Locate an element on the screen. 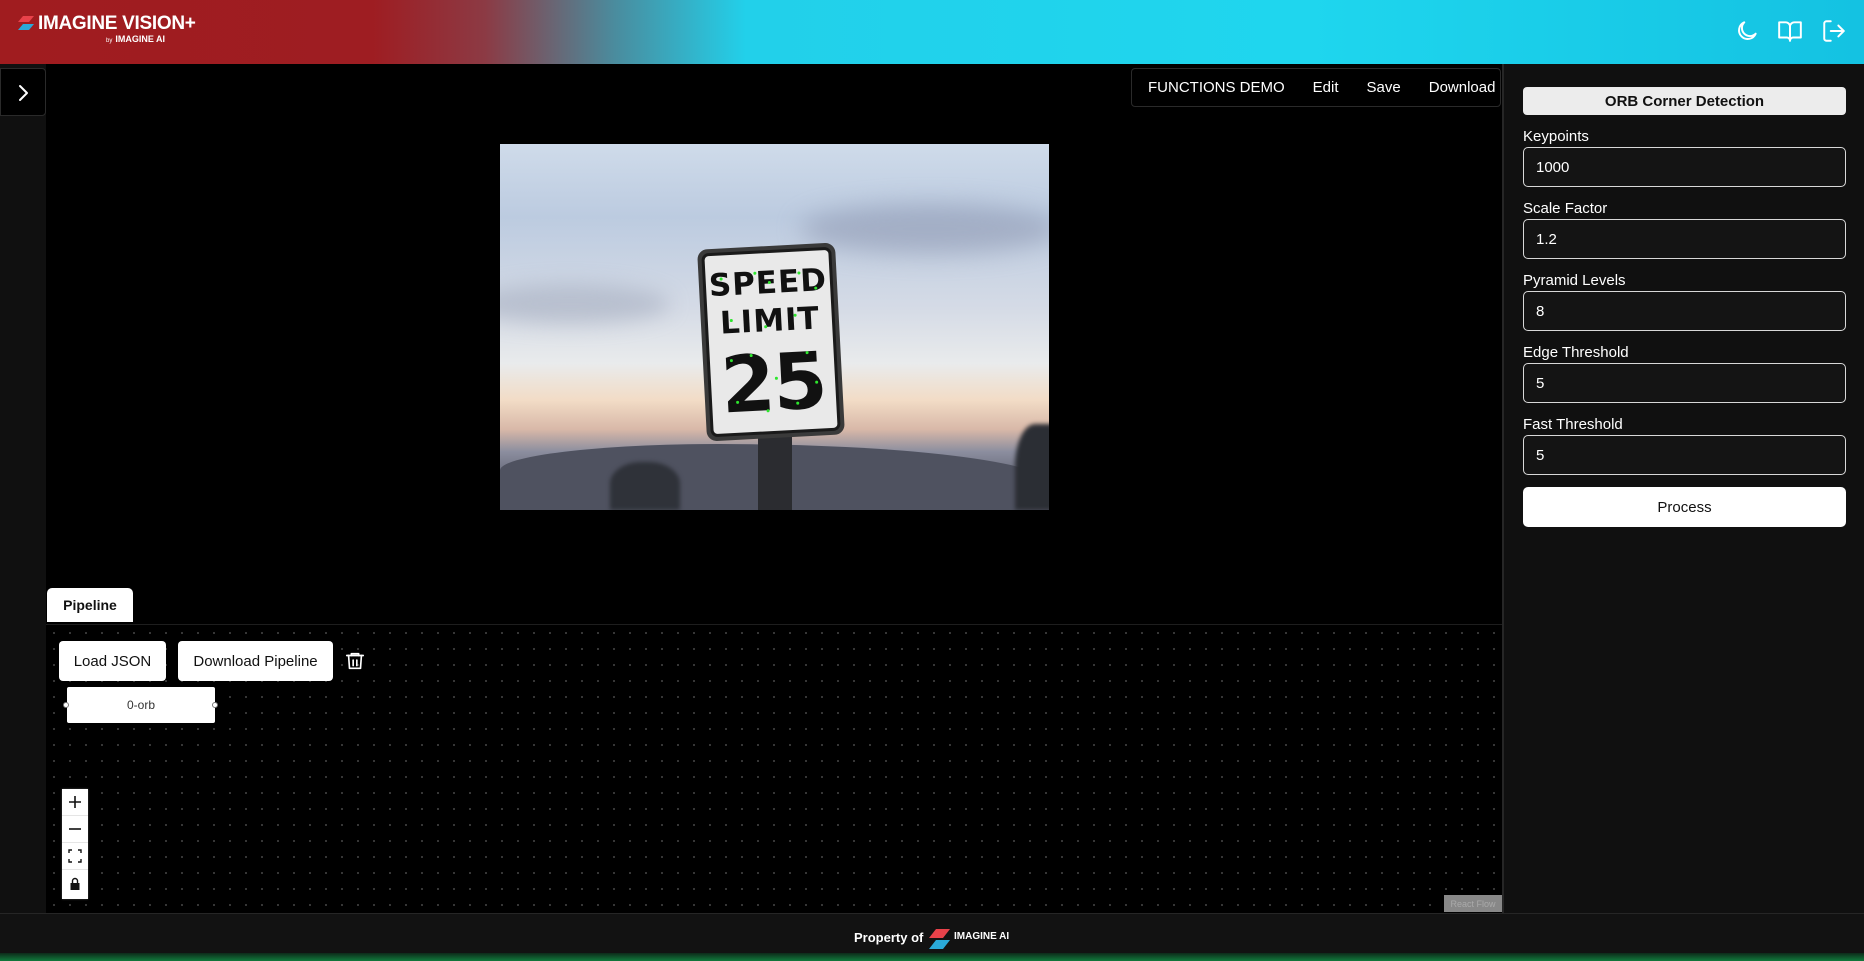 The height and width of the screenshot is (961, 1864). sidebar-expand-button is located at coordinates (23, 92).